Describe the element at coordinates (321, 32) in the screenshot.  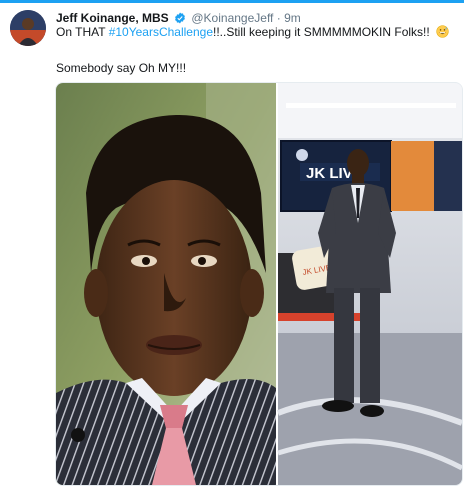
I see `tweet-text-suffix: !!..Still keeping it SMMMMMOKIN Folks!!` at that location.